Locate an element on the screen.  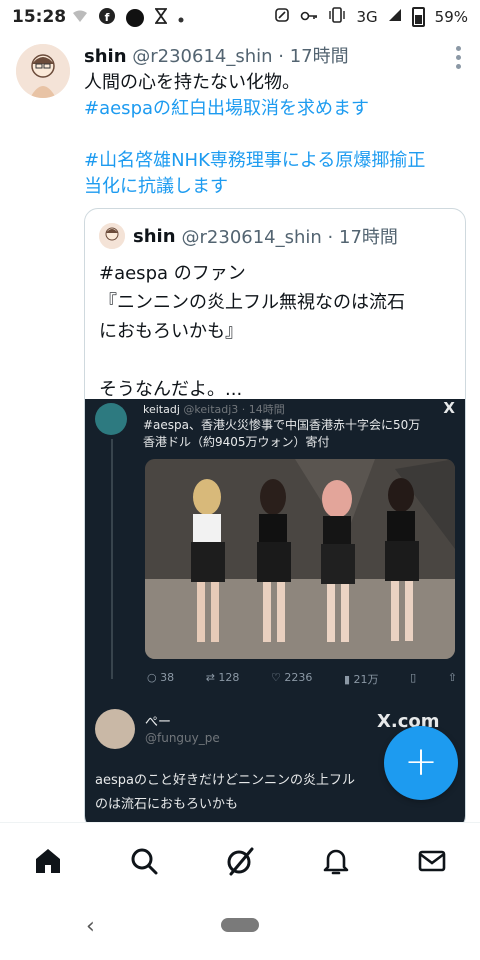
quote-line is located at coordinates (276, 360).